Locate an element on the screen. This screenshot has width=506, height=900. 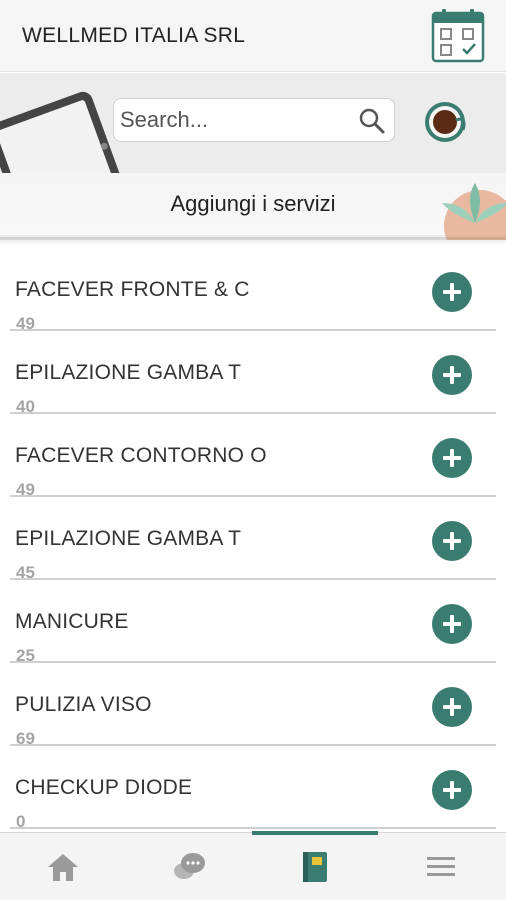
company-name: WELLMED ITALIA SRL is located at coordinates (134, 35).